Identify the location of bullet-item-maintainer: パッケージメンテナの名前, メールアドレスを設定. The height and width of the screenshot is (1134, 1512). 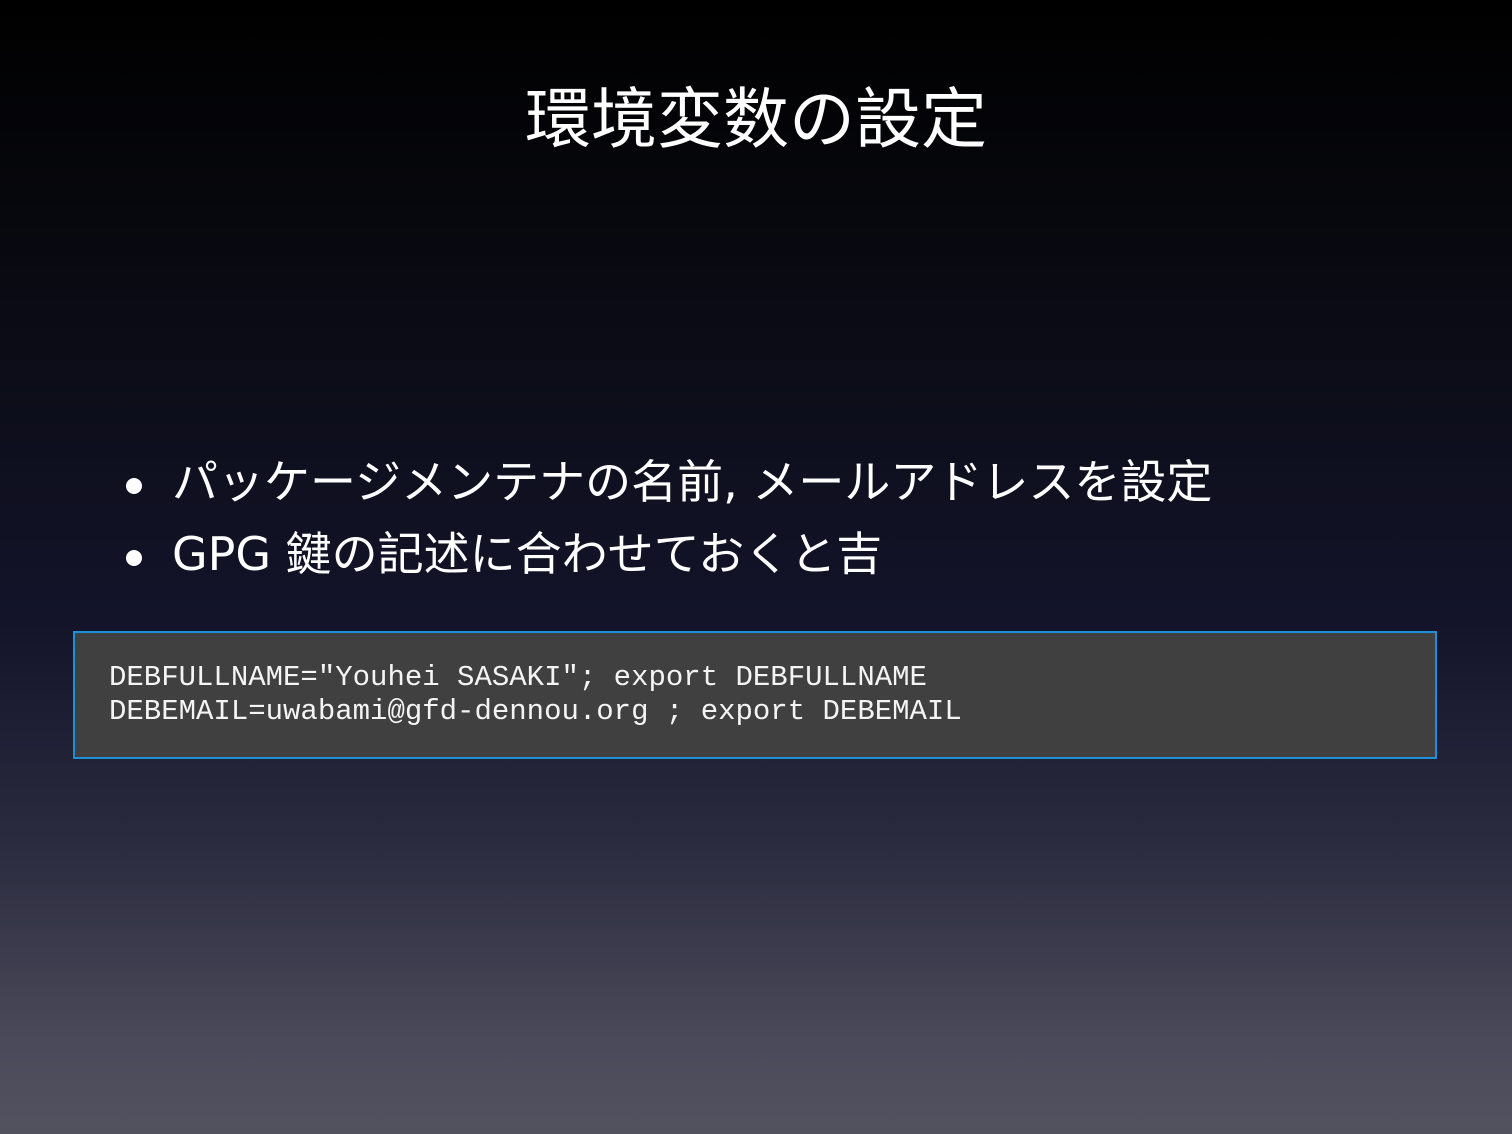
(666, 482).